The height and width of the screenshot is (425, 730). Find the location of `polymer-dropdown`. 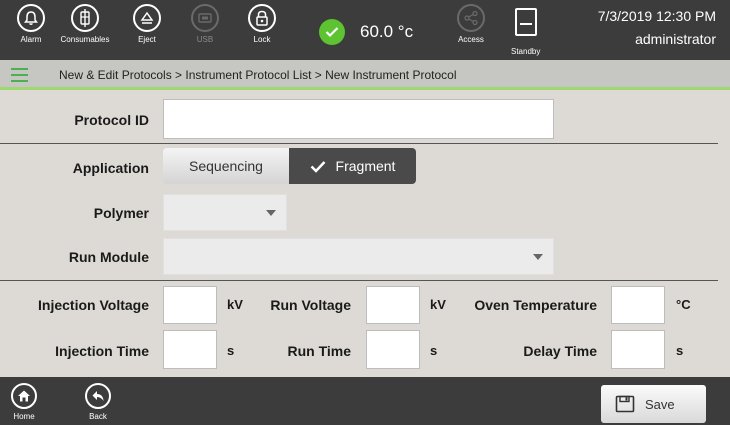

polymer-dropdown is located at coordinates (225, 212).